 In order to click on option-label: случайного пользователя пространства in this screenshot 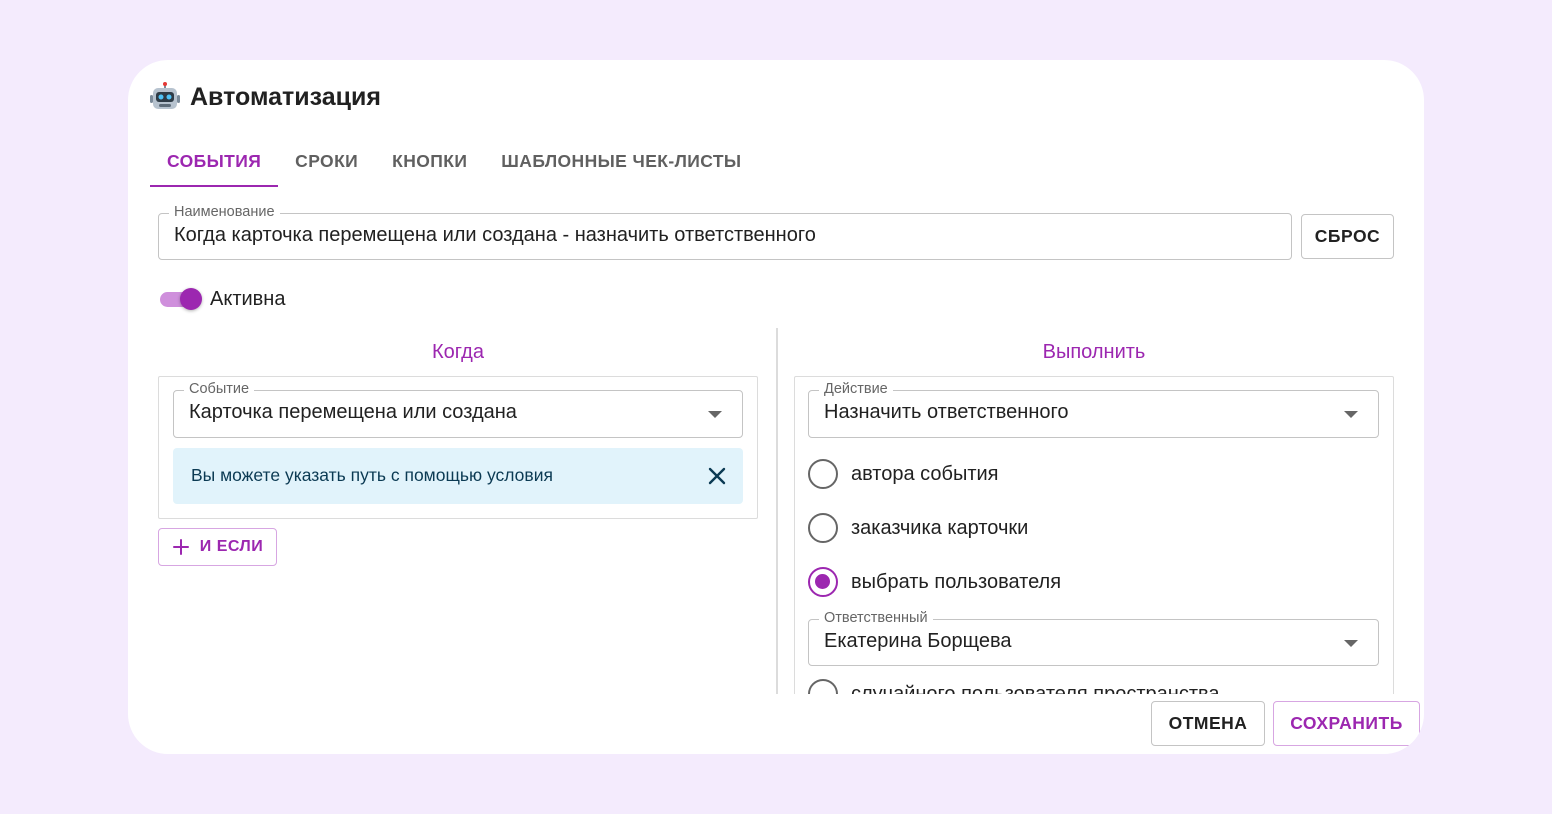, I will do `click(1035, 688)`.